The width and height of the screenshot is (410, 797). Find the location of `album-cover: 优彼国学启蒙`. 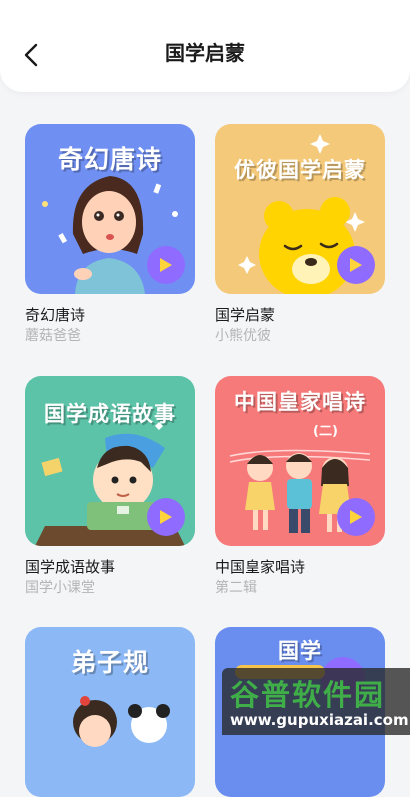

album-cover: 优彼国学启蒙 is located at coordinates (300, 209).